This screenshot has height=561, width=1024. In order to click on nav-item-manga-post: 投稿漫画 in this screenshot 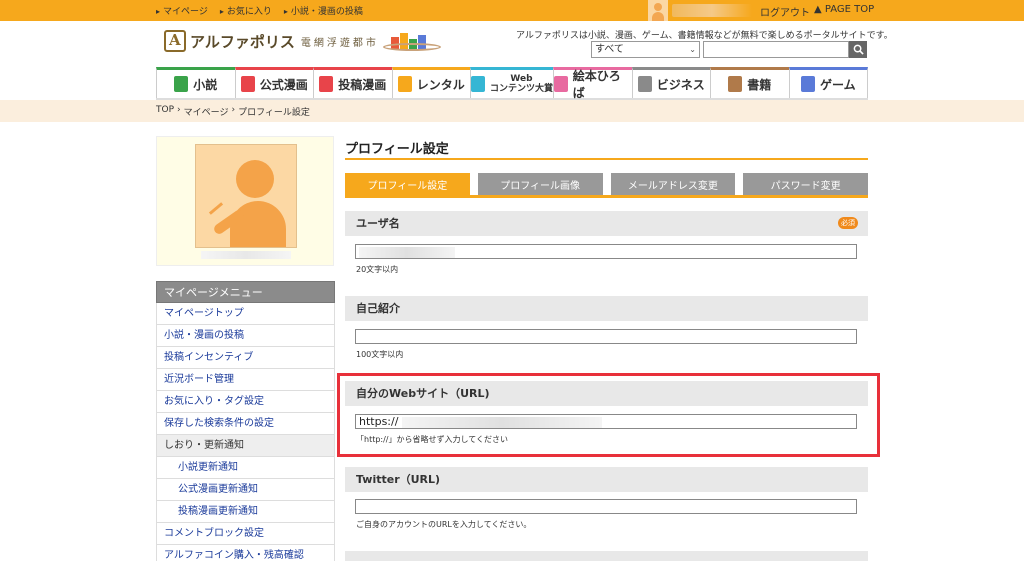, I will do `click(352, 82)`.